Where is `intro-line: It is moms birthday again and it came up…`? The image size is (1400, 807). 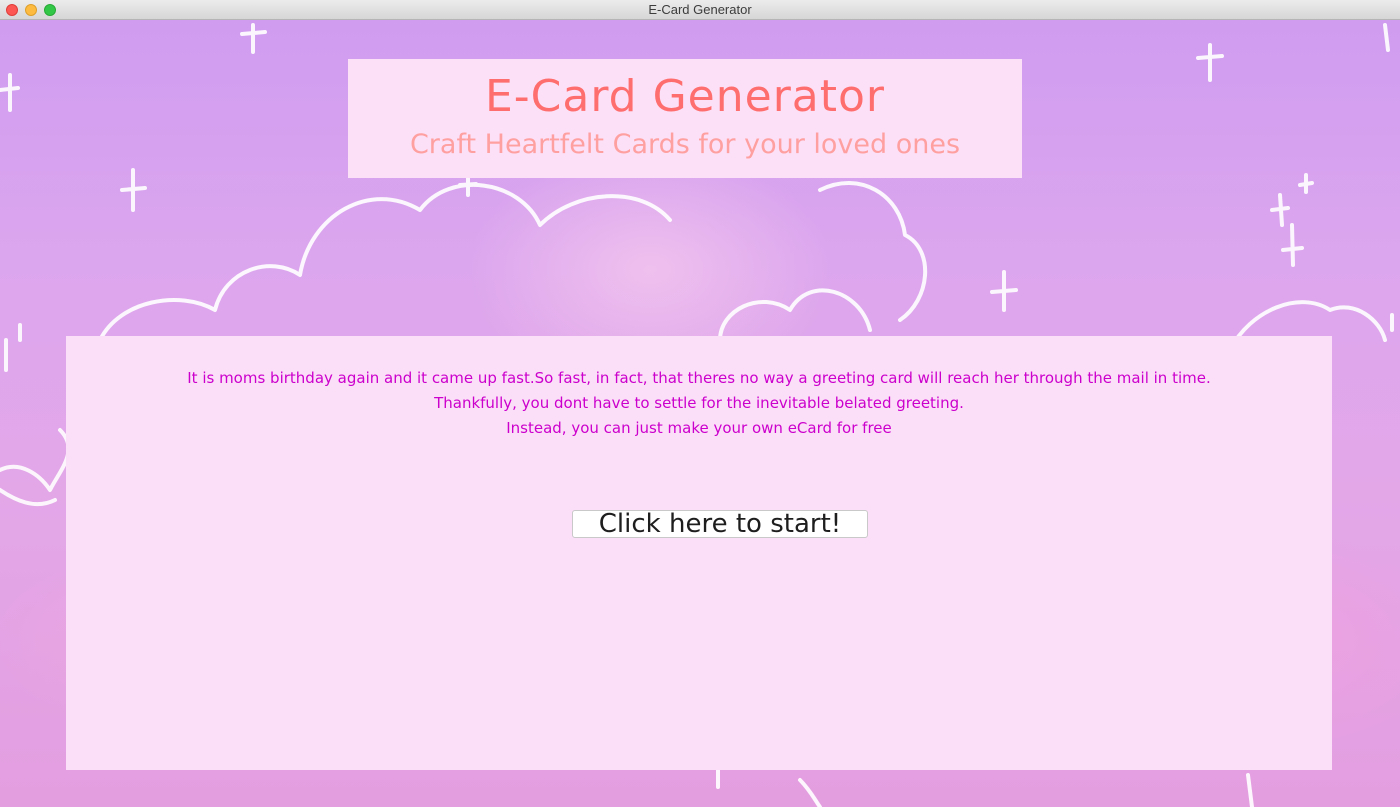
intro-line: It is moms birthday again and it came up… is located at coordinates (699, 378).